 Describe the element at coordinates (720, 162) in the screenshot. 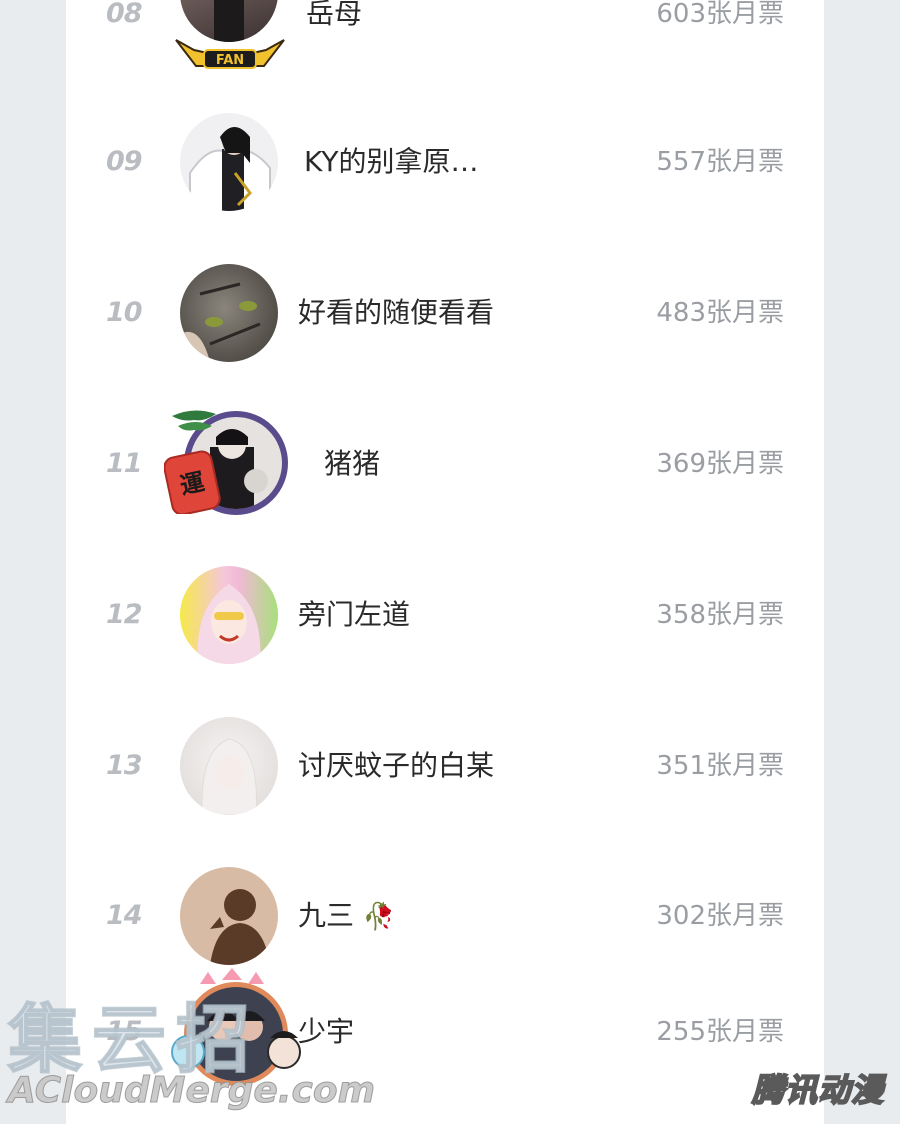

I see `vote-count: 557张月票` at that location.